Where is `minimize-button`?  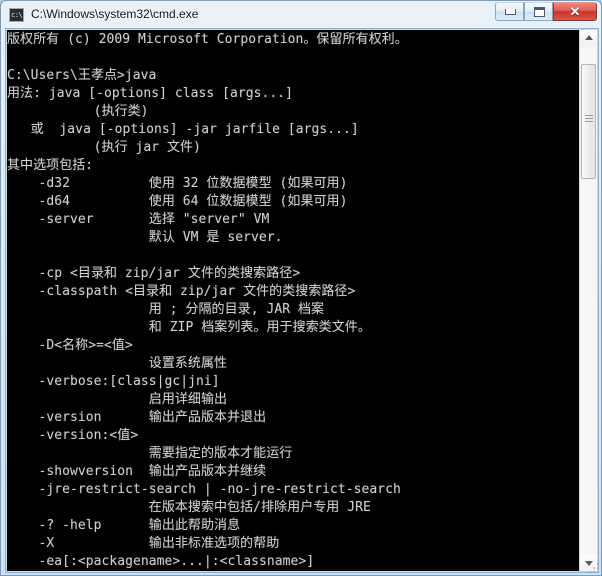 minimize-button is located at coordinates (509, 11).